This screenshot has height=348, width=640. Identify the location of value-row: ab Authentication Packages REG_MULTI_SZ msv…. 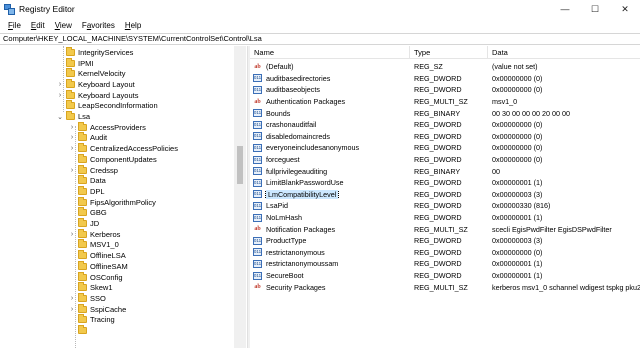
(445, 102).